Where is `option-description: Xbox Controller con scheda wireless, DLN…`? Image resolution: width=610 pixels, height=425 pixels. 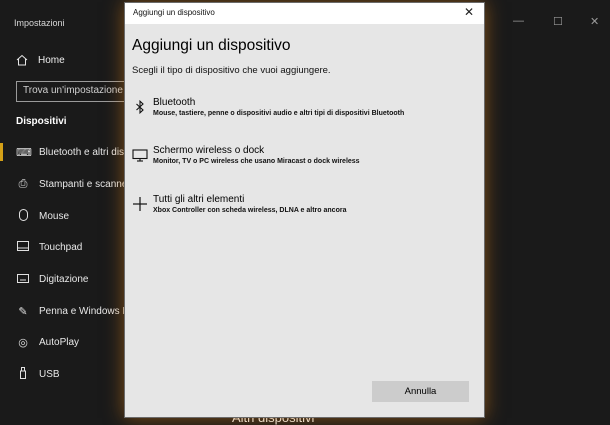
option-description: Xbox Controller con scheda wireless, DLN… is located at coordinates (250, 210).